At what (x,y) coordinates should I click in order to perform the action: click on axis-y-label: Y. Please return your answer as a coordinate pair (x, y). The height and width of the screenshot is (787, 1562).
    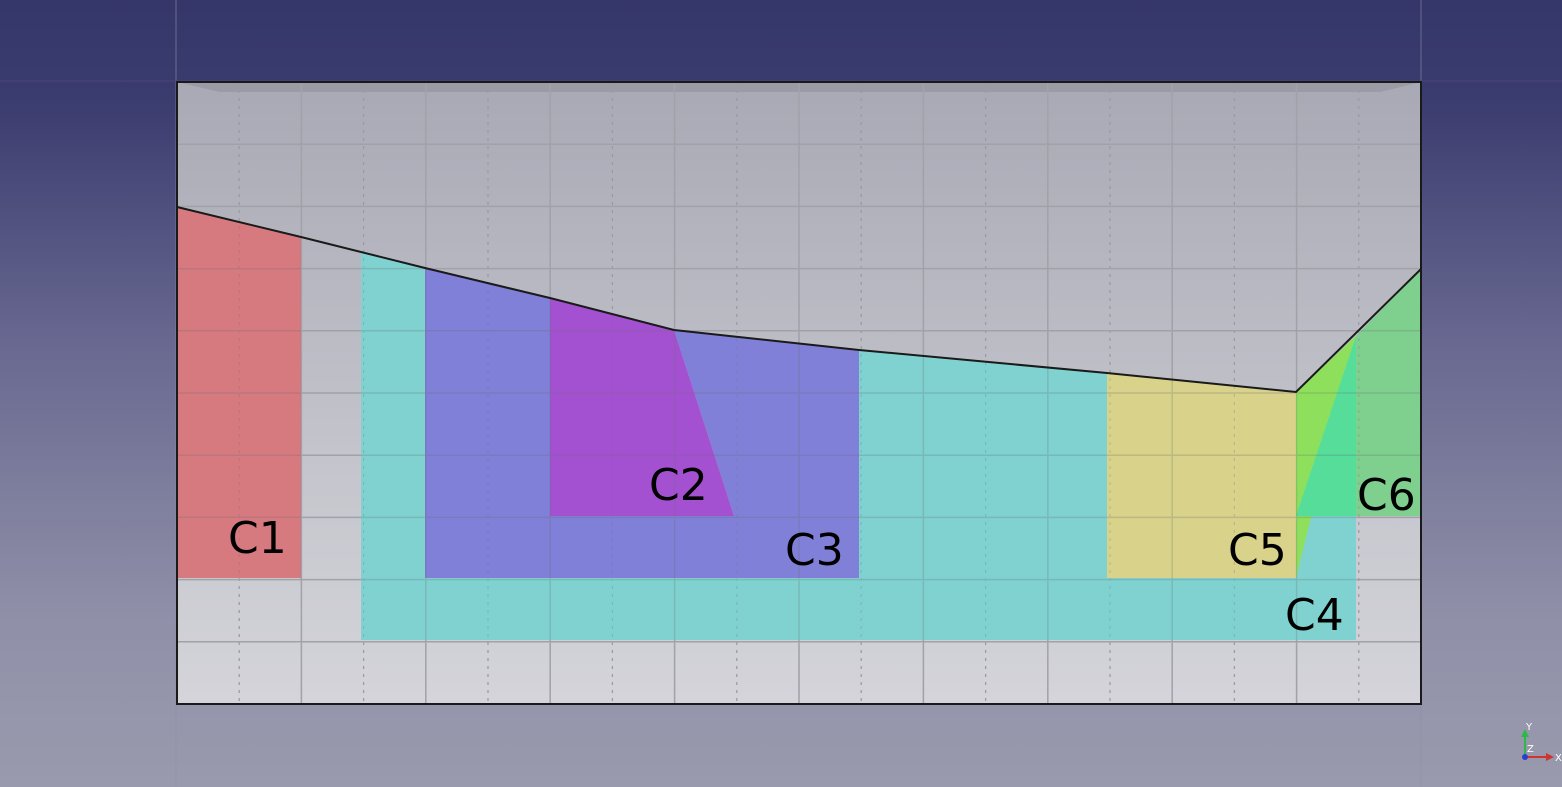
    Looking at the image, I should click on (1529, 727).